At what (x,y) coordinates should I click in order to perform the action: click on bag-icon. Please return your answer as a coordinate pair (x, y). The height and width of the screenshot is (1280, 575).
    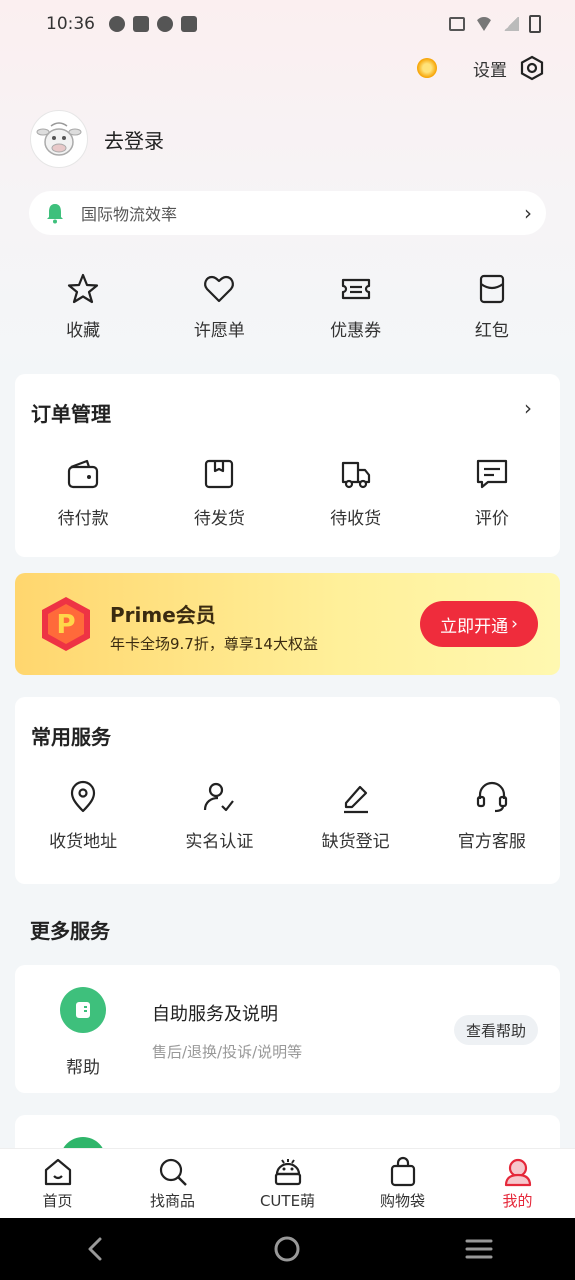
    Looking at the image, I should click on (402, 1171).